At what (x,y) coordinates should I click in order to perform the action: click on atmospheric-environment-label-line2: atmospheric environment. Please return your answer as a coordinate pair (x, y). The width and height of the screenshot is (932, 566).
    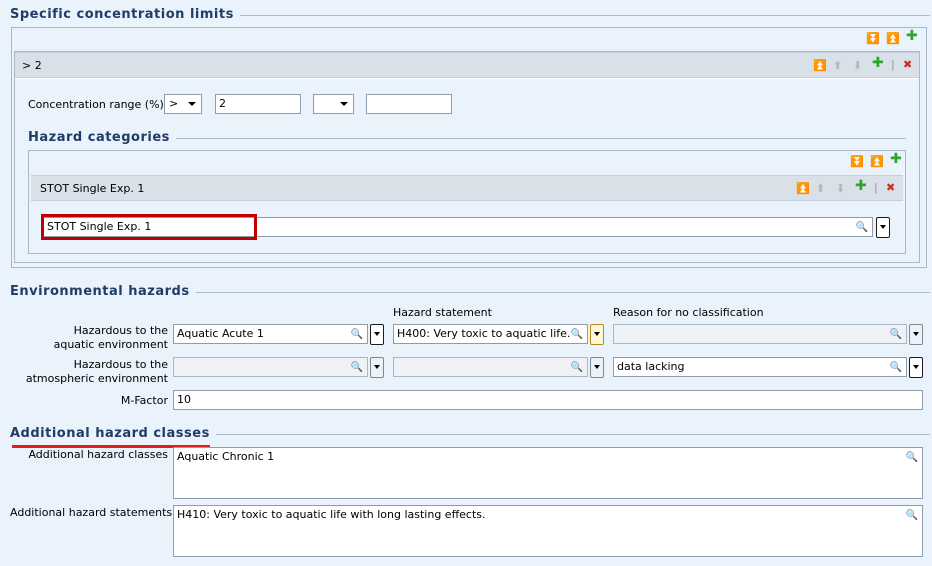
    Looking at the image, I should click on (96, 378).